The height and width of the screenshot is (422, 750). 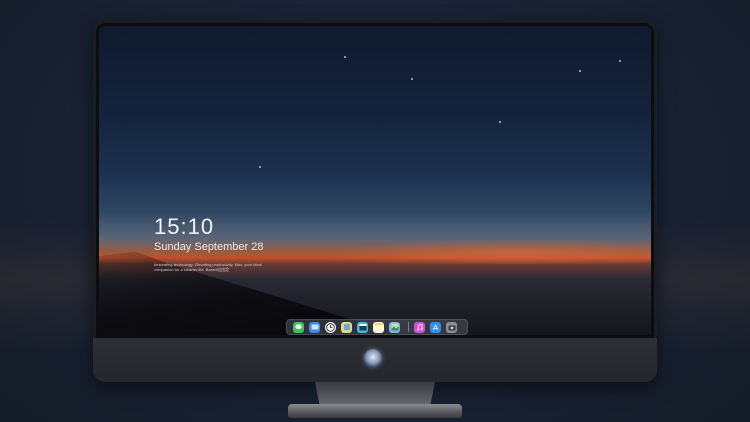 What do you see at coordinates (375, 394) in the screenshot?
I see `monitor-stand-neck` at bounding box center [375, 394].